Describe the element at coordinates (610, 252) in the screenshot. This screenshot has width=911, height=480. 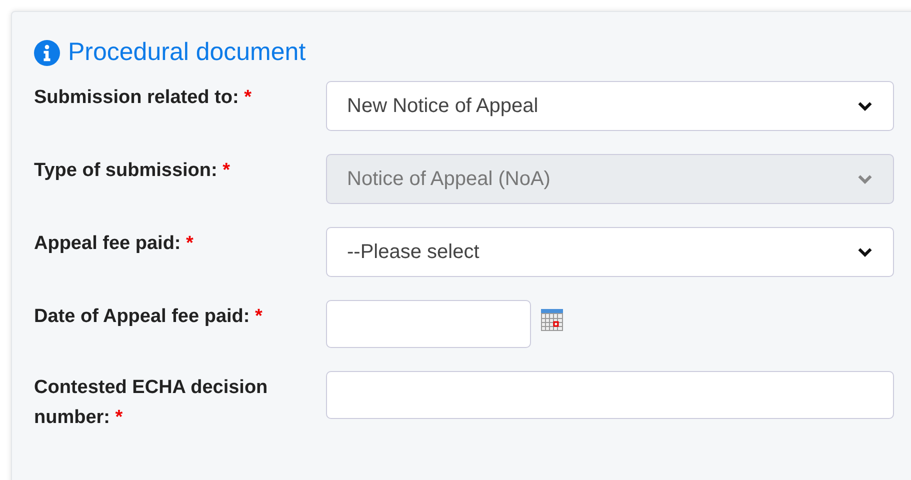
I see `dropdown: --Please select` at that location.